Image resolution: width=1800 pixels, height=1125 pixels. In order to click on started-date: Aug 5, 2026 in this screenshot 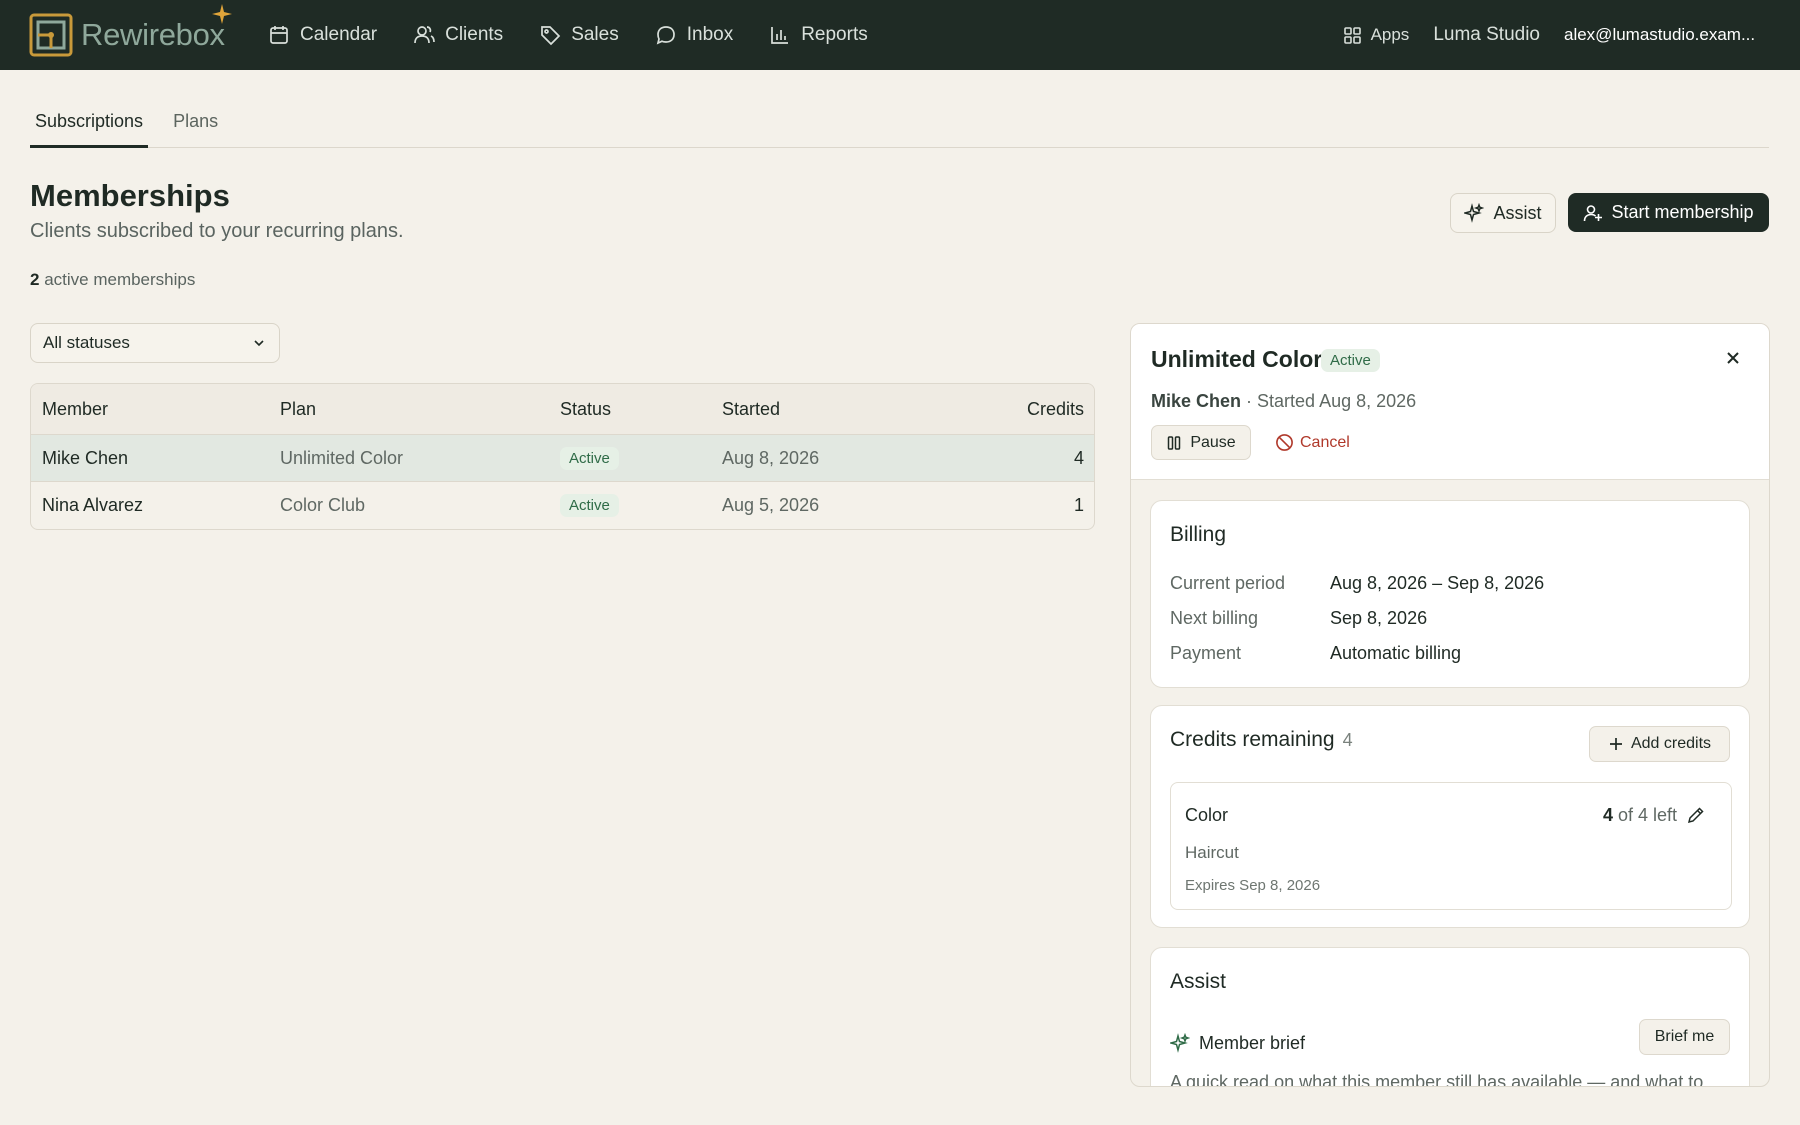, I will do `click(771, 505)`.